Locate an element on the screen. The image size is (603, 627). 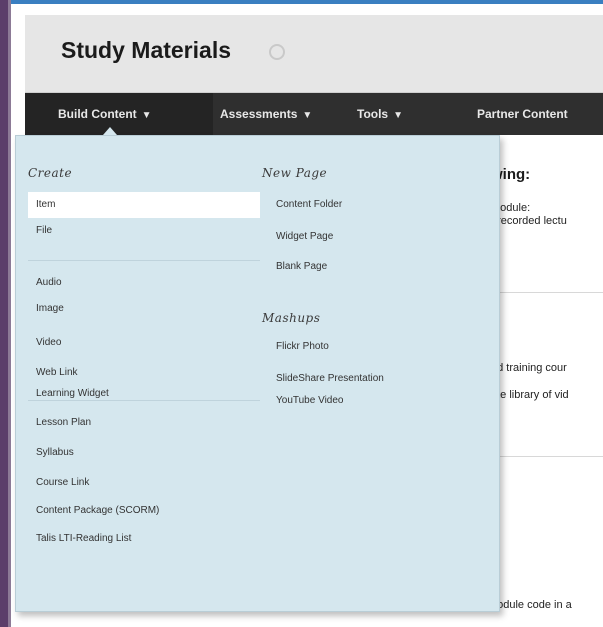
menu-item-talis-reading-list: Talis LTI-Reading List is located at coordinates (144, 539).